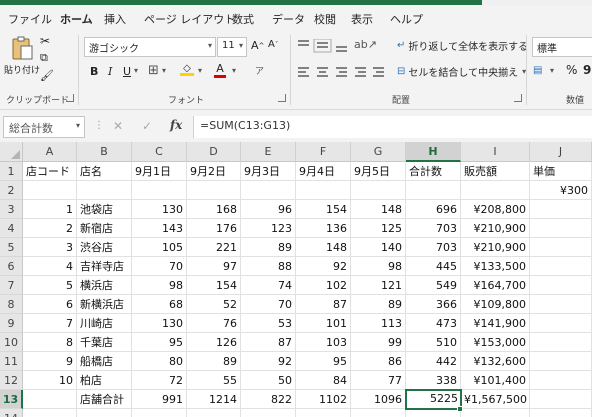  I want to click on row-header-2: 2, so click(11, 190).